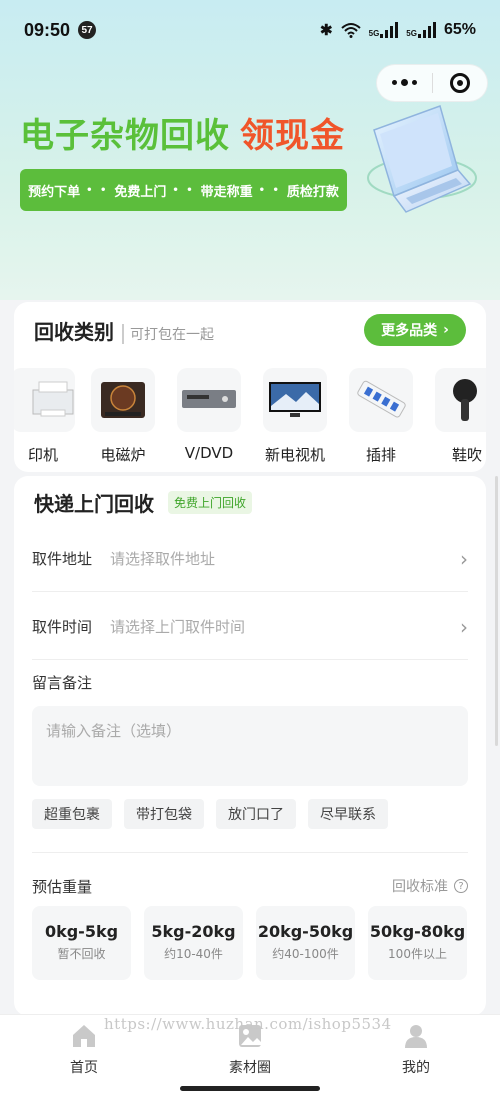 The image size is (500, 1099). Describe the element at coordinates (348, 814) in the screenshot. I see `memo-chip: 尽早联系` at that location.